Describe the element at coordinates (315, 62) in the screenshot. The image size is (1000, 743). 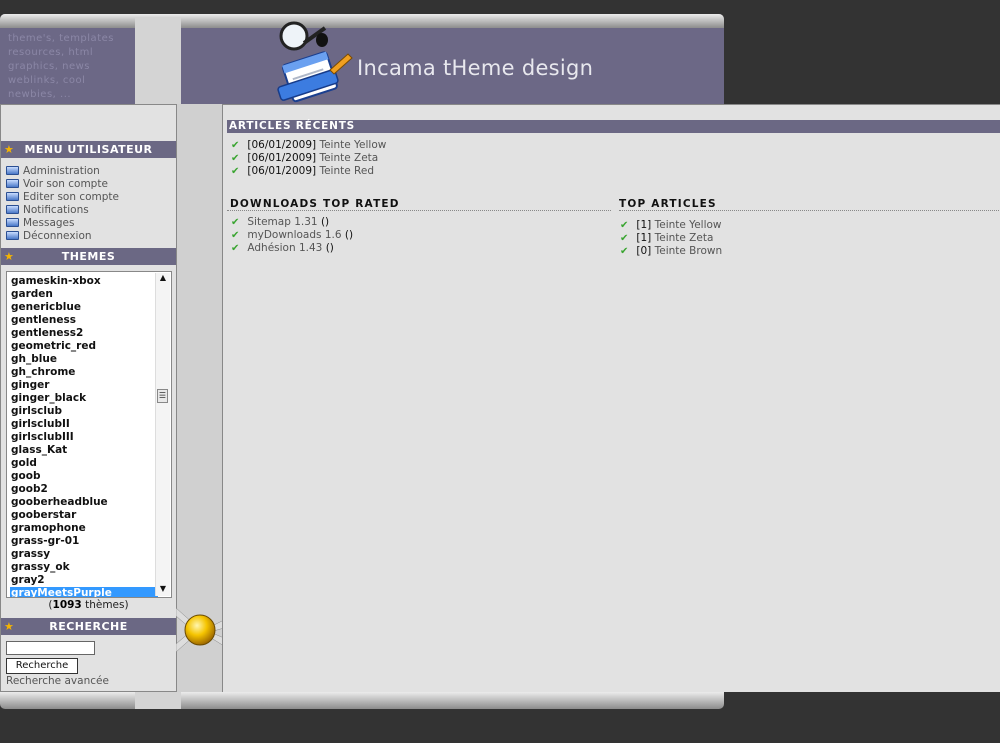
I see `magnifier-document-icon` at that location.